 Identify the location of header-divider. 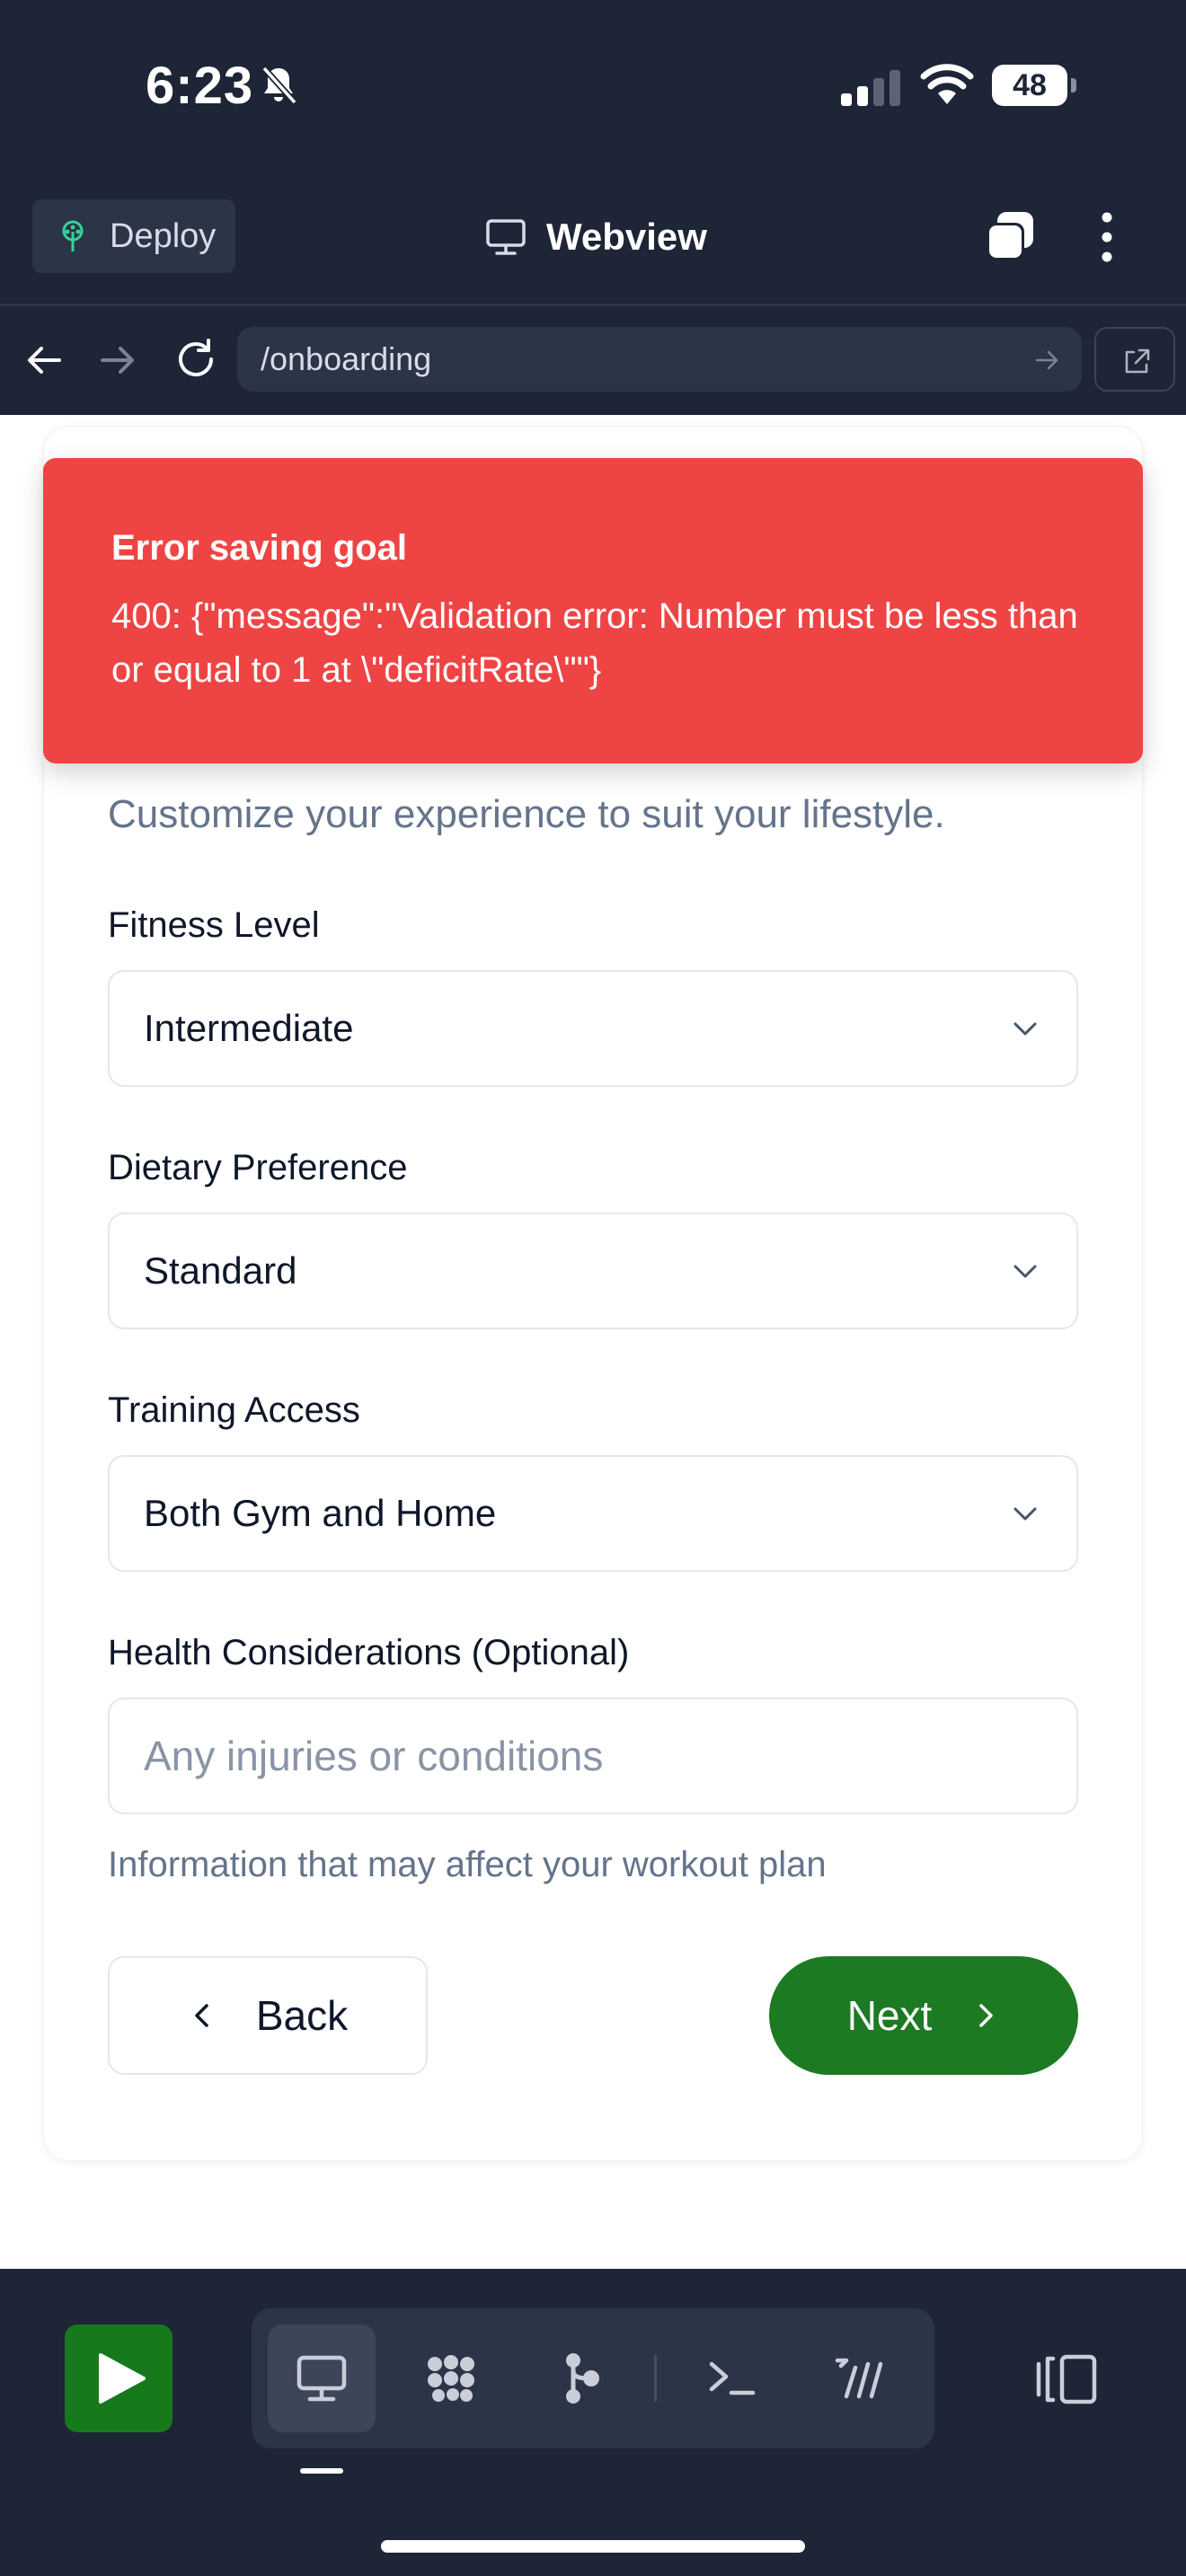
(593, 305).